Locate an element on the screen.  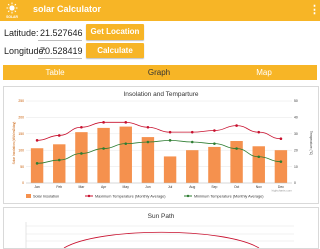
longitude-input: 70.528419 is located at coordinates (61, 51).